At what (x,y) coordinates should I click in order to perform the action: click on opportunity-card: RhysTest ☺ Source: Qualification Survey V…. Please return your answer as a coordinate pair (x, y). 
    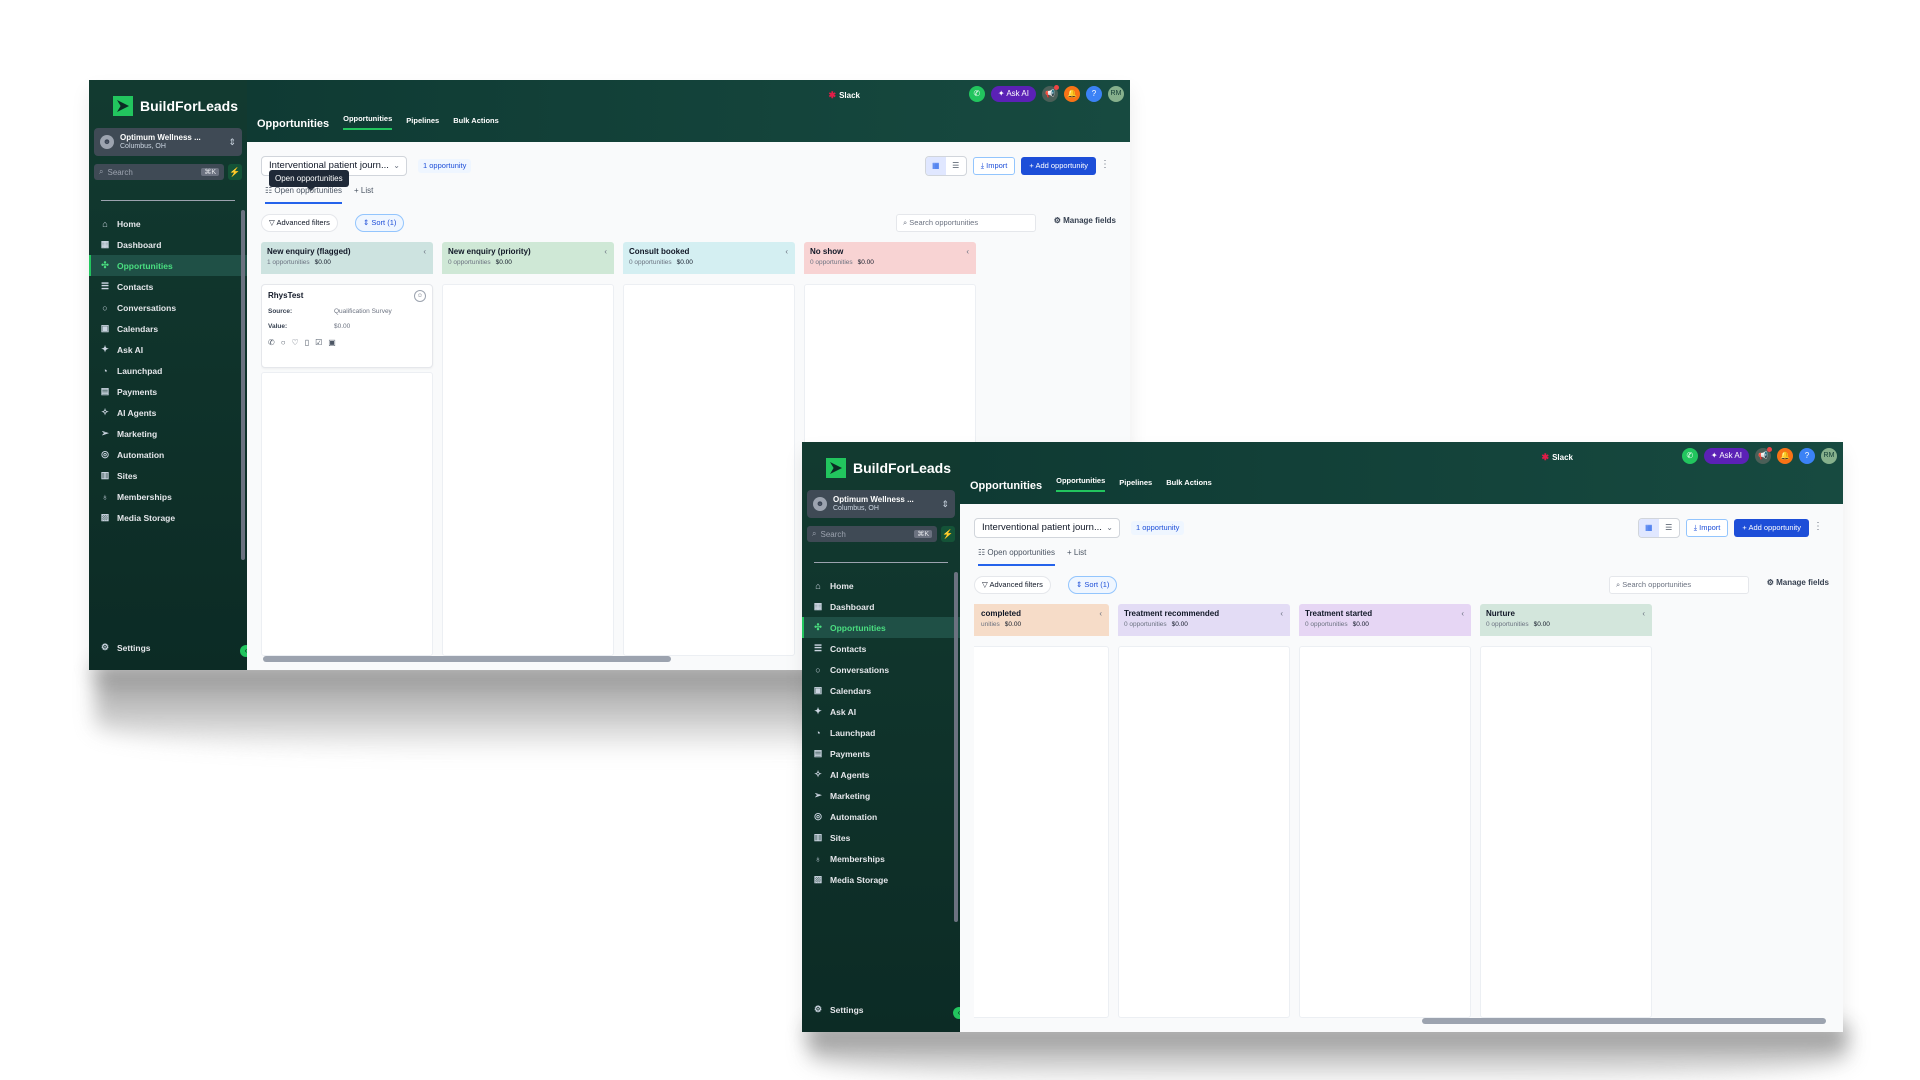
    Looking at the image, I should click on (347, 326).